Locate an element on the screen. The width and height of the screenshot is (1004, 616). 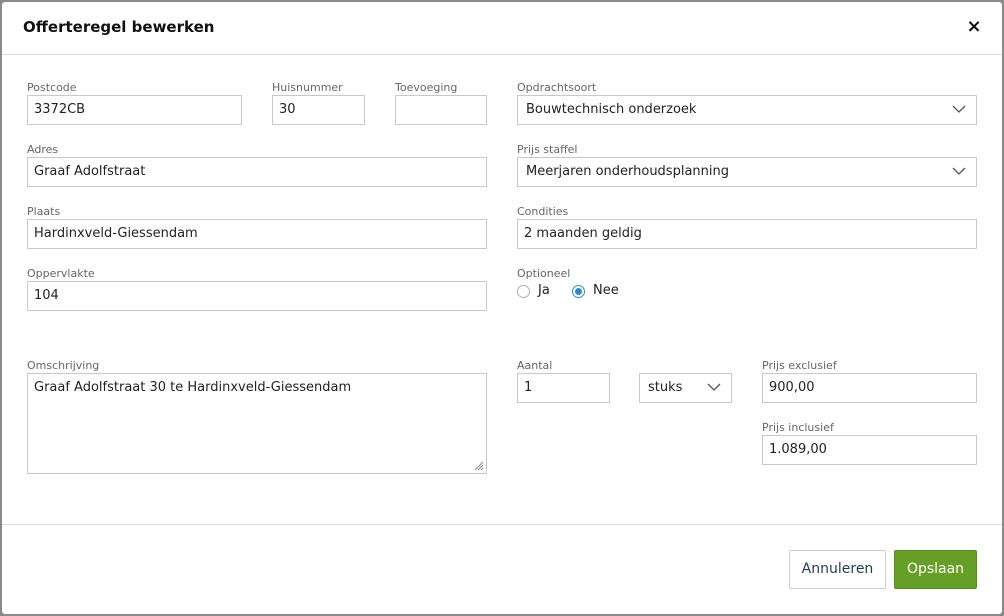
save-button: Opslaan is located at coordinates (935, 569).